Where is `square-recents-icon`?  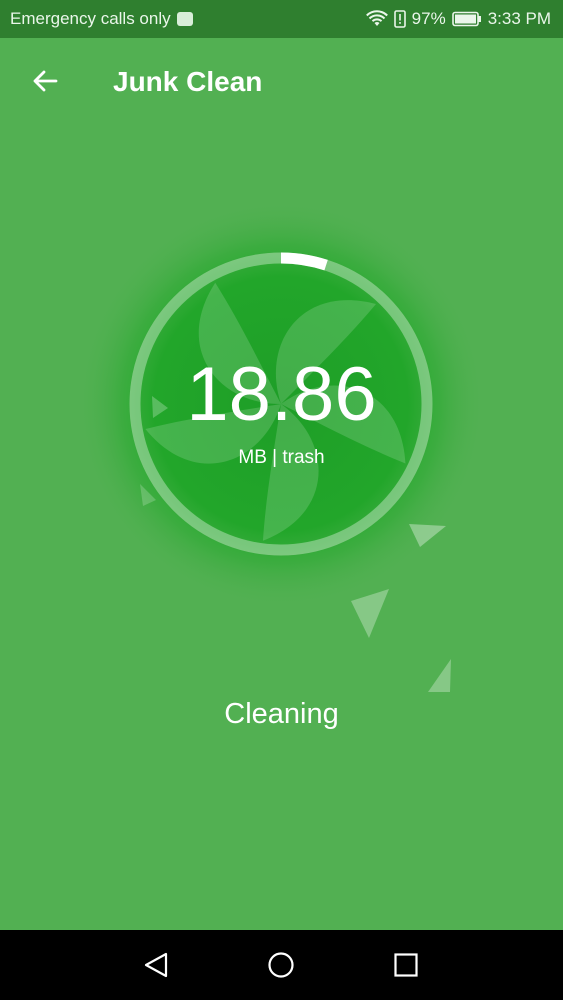 square-recents-icon is located at coordinates (406, 965).